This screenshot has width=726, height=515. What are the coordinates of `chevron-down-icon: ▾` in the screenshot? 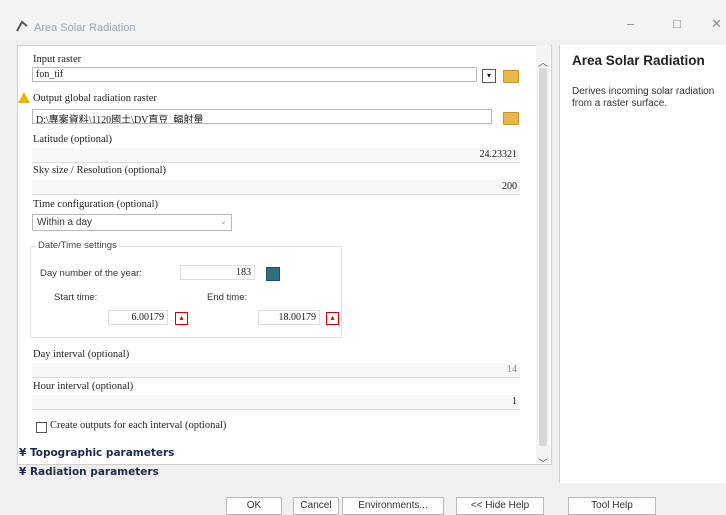 It's located at (489, 76).